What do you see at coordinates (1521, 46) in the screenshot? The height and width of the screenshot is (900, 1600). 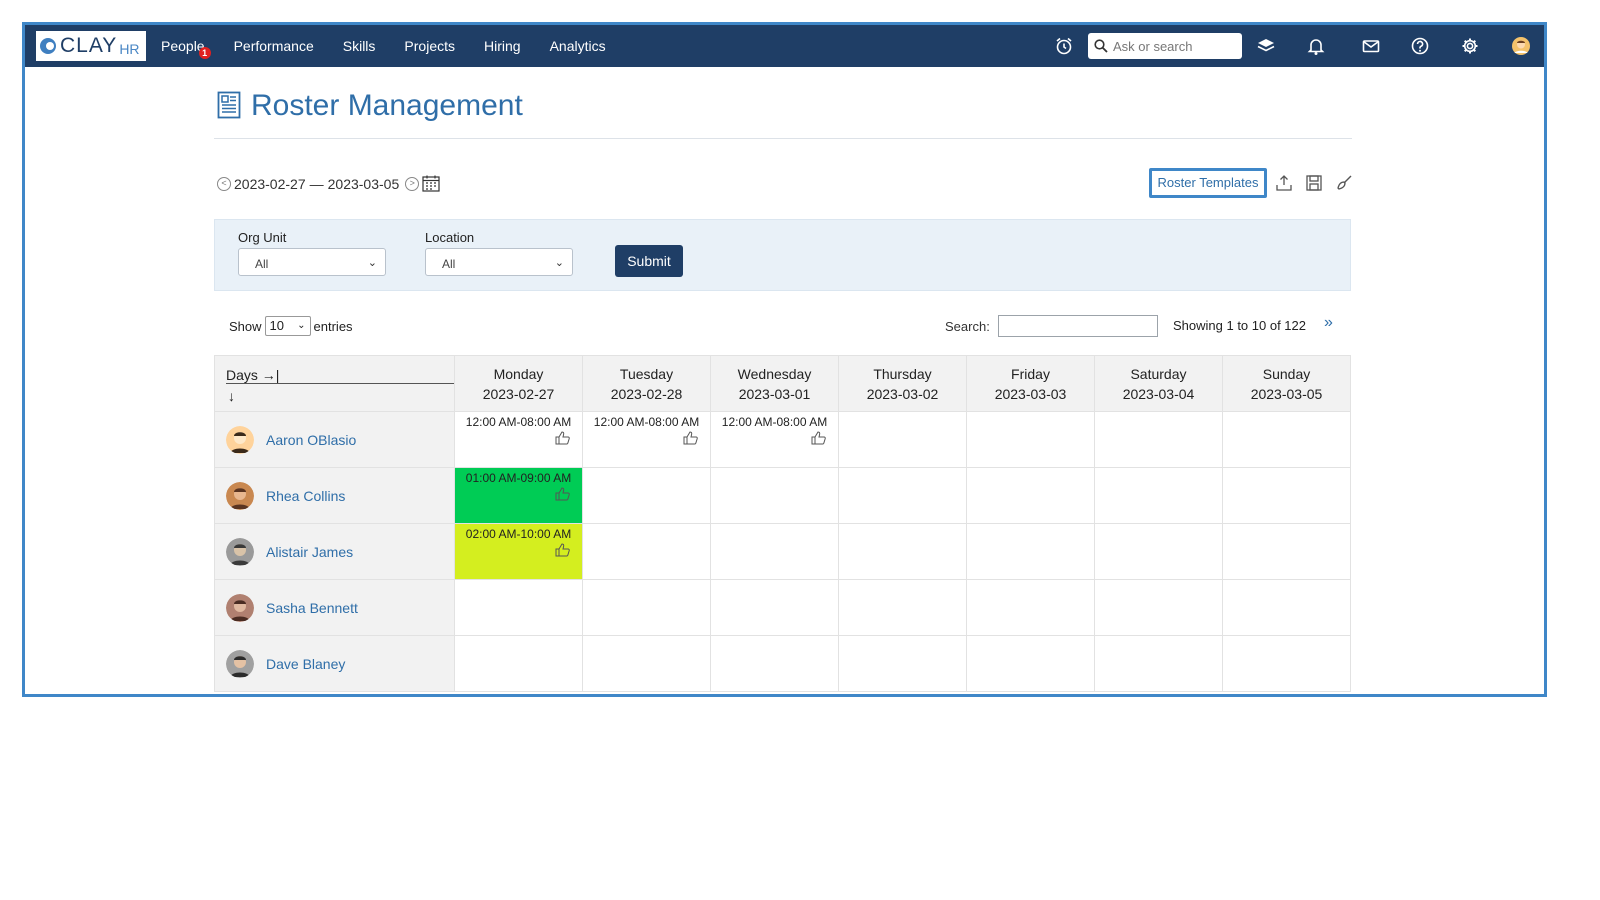 I see `user-avatar` at bounding box center [1521, 46].